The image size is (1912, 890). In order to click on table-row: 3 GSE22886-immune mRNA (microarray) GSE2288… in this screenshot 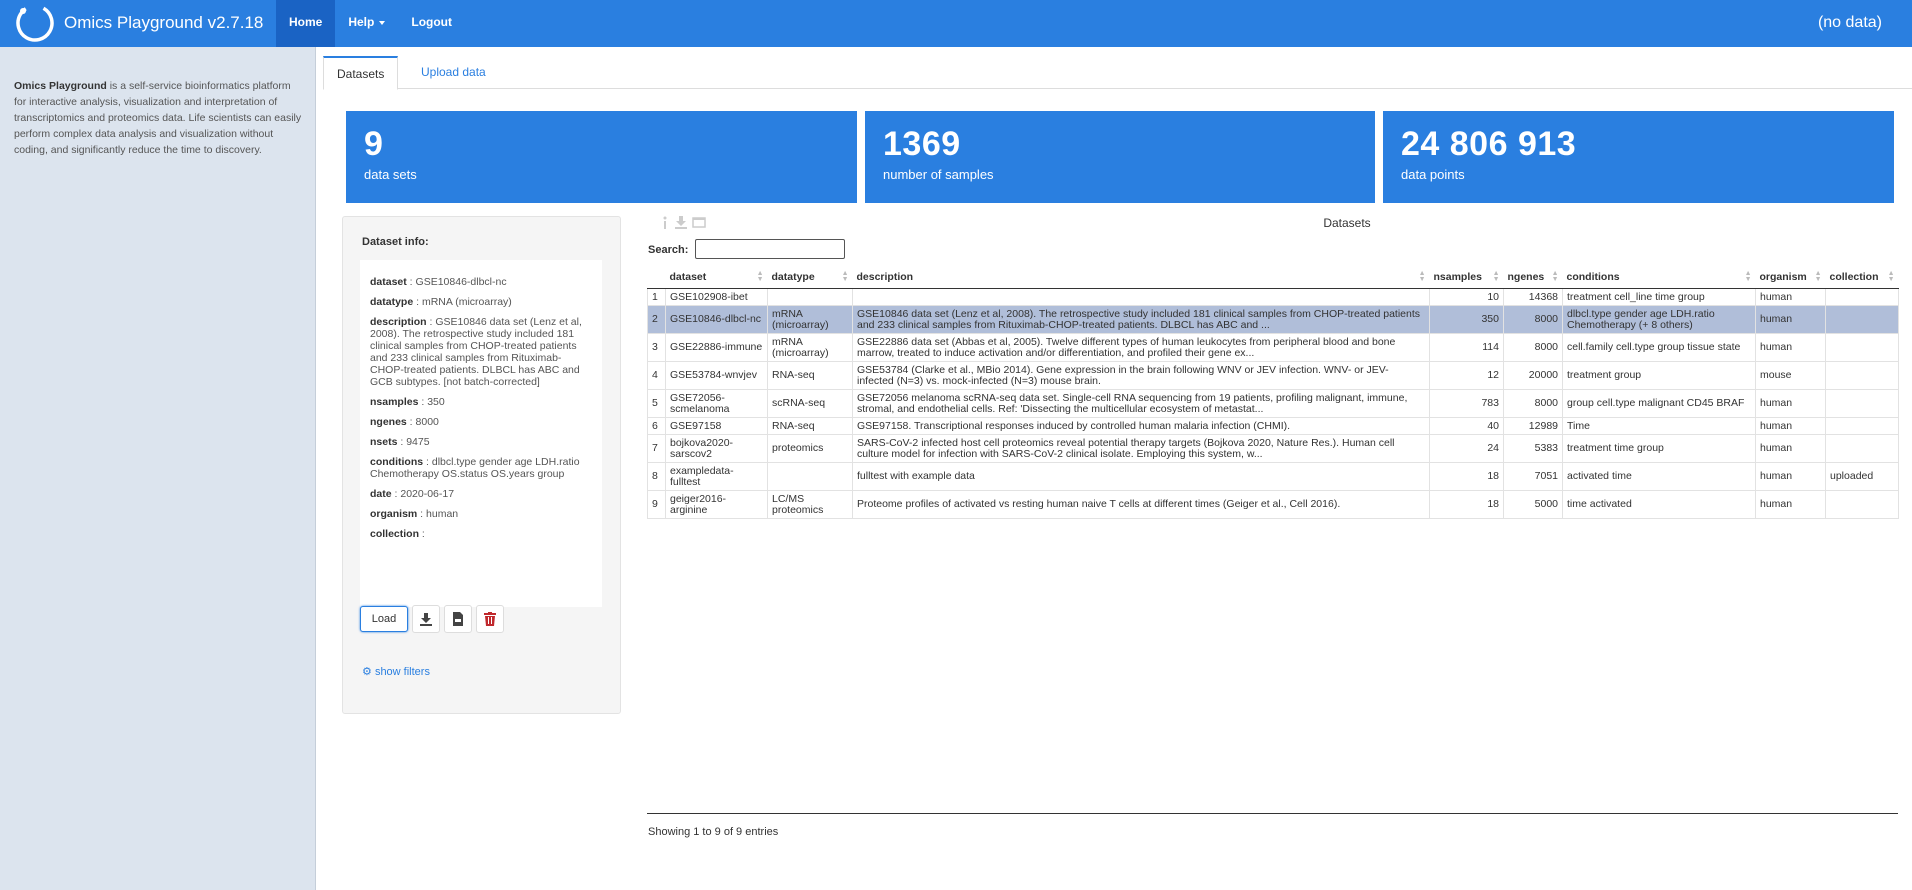, I will do `click(1273, 347)`.